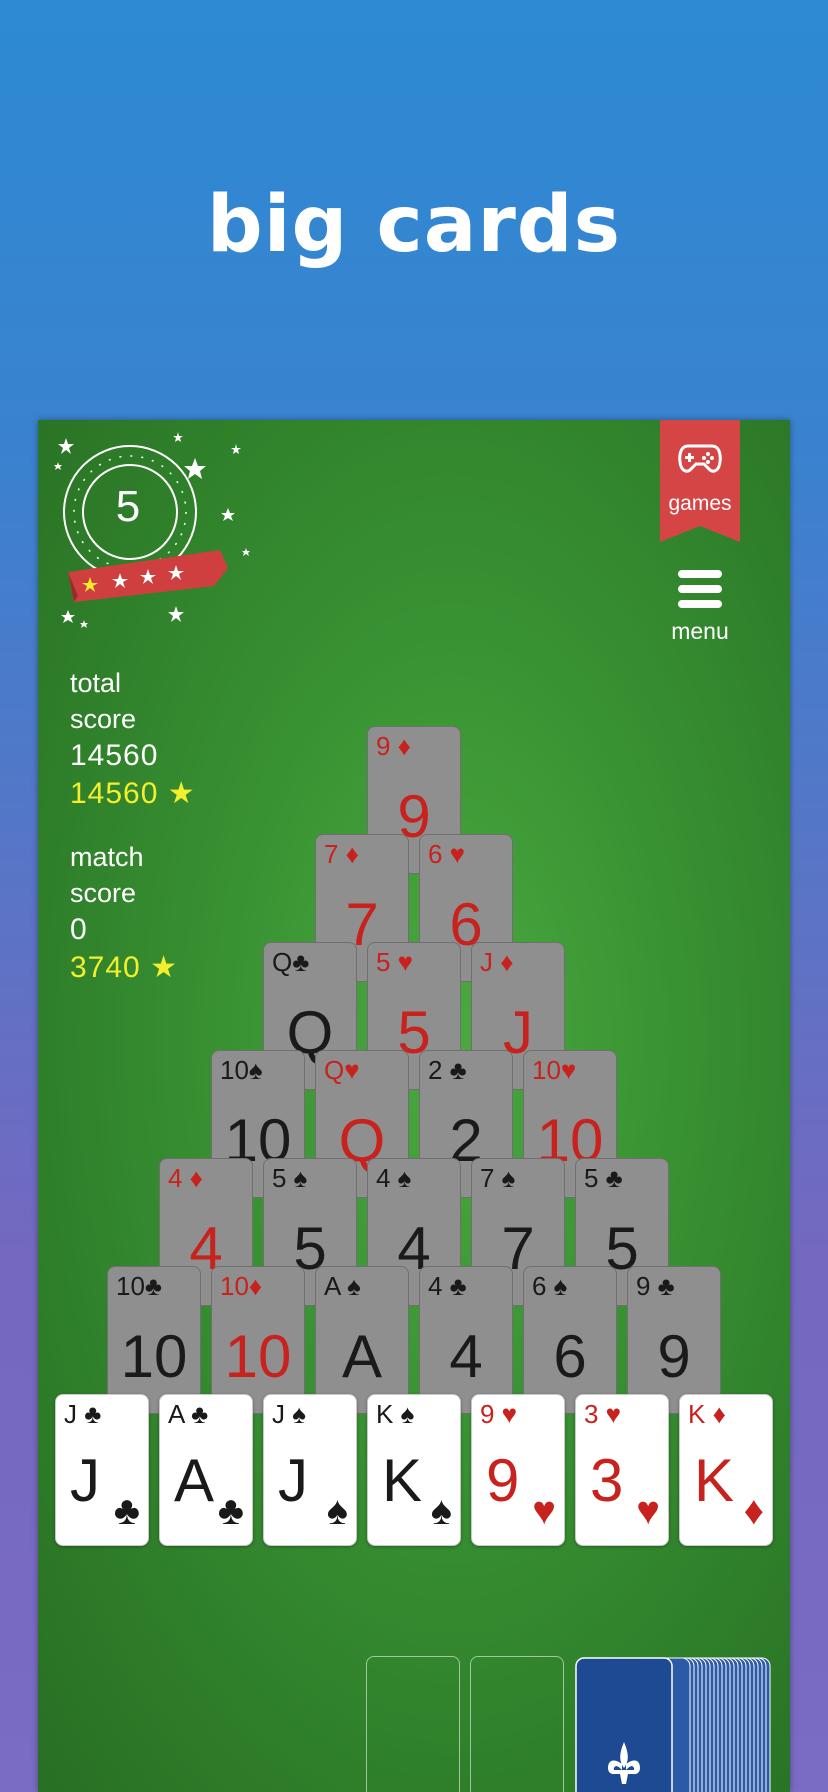  I want to click on games-label: games, so click(700, 503).